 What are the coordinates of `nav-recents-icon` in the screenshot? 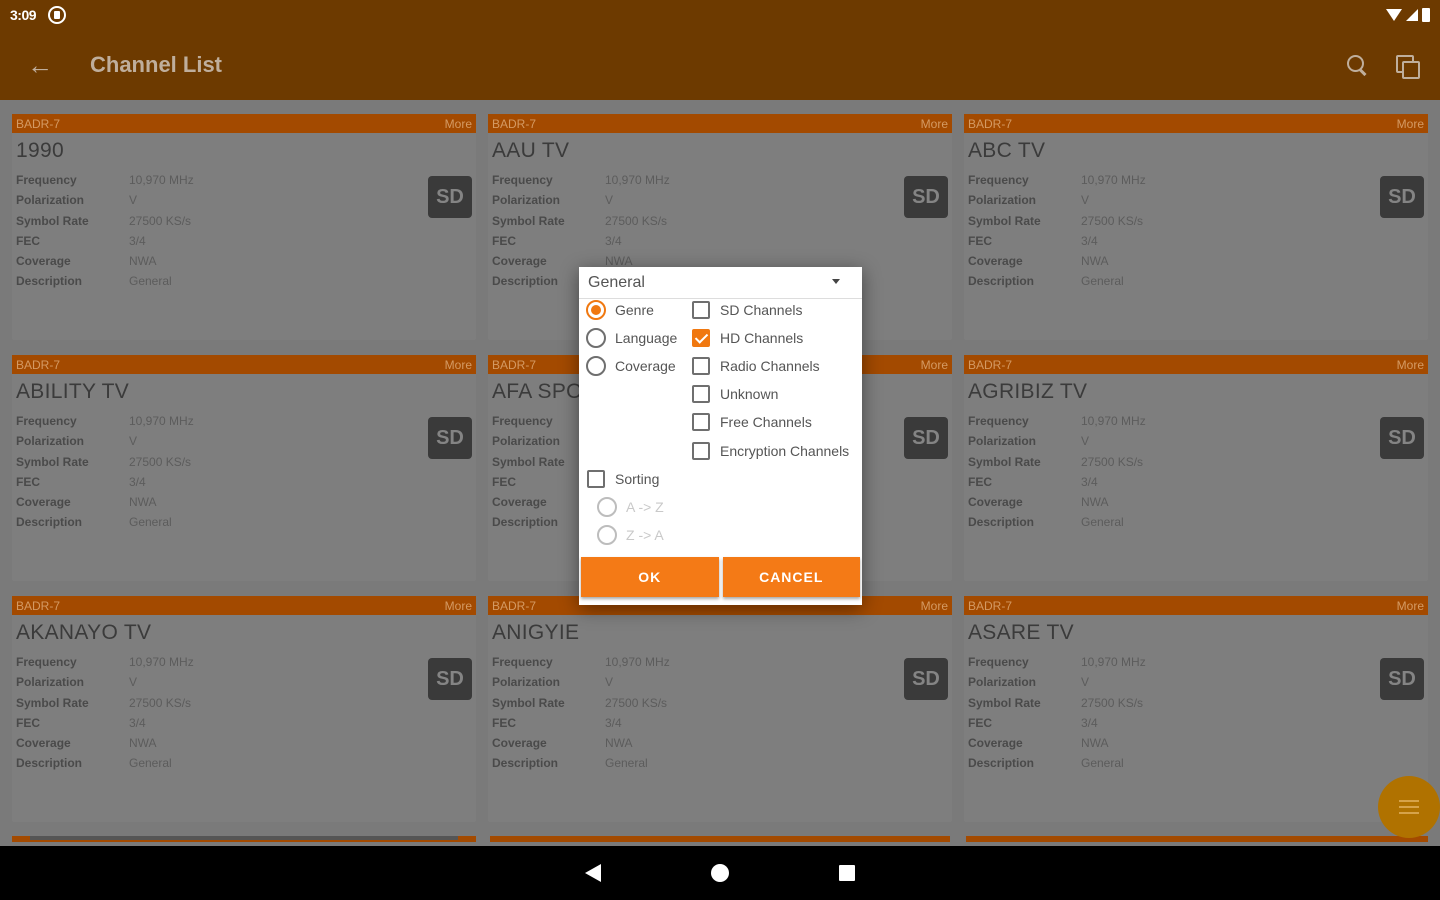 It's located at (847, 873).